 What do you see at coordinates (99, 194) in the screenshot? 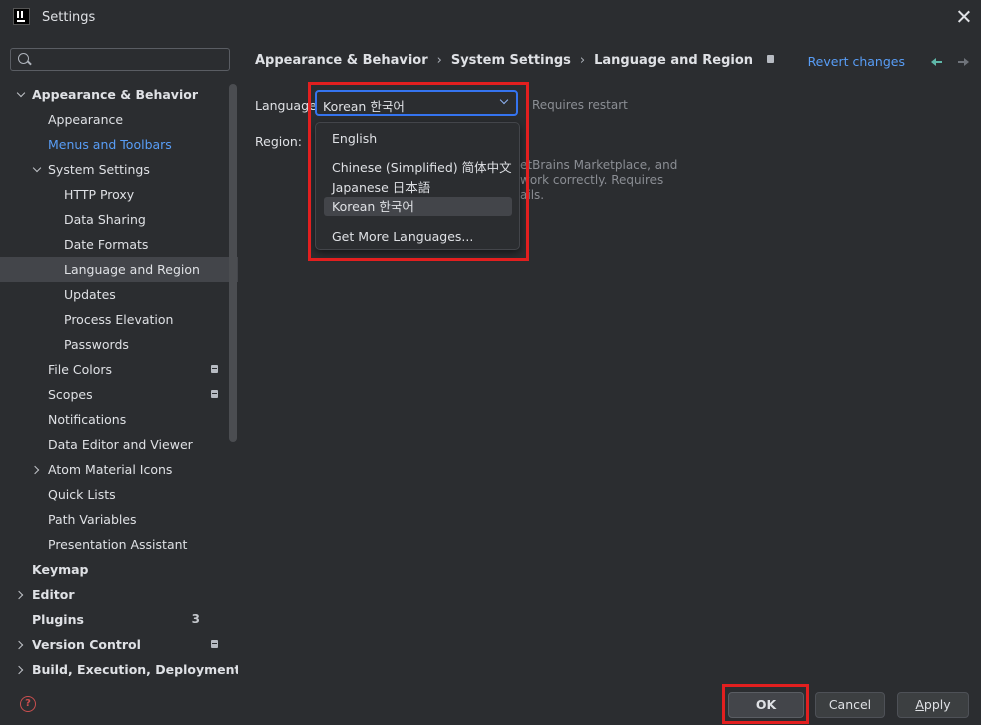
I see `tree-item-label: HTTP Proxy` at bounding box center [99, 194].